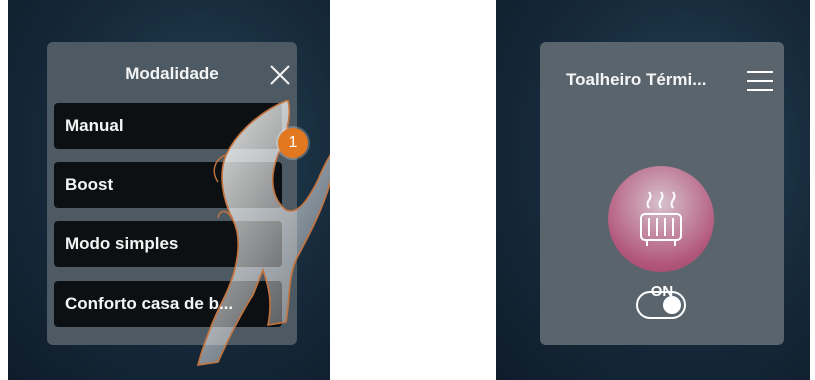  Describe the element at coordinates (672, 305) in the screenshot. I see `toggle-knob` at that location.